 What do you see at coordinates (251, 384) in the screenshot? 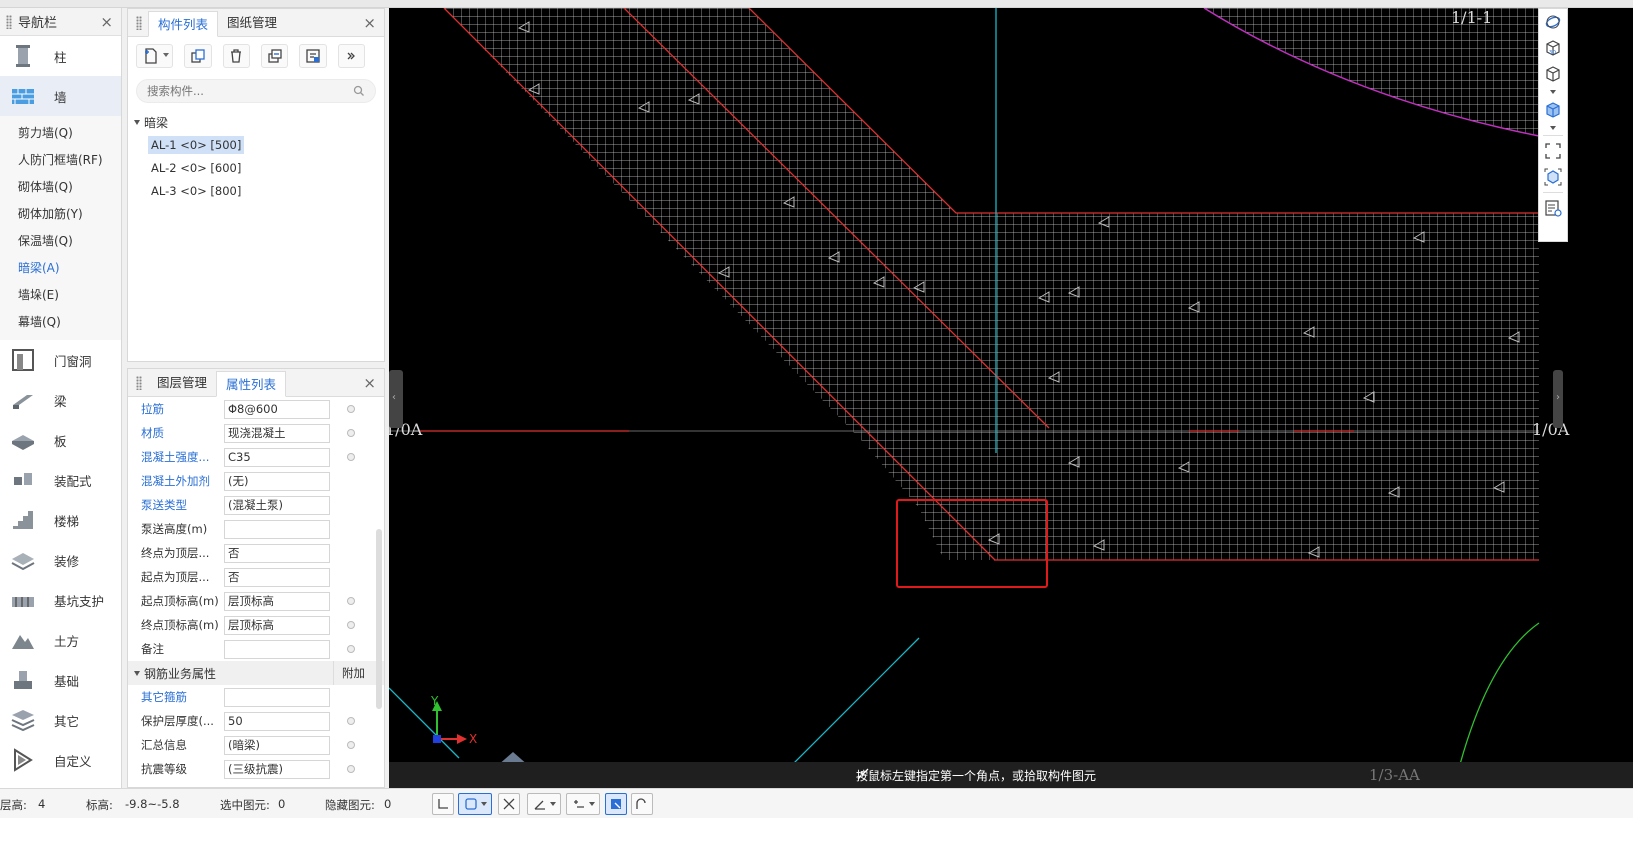
I see `tab-property-list: 属性列表` at bounding box center [251, 384].